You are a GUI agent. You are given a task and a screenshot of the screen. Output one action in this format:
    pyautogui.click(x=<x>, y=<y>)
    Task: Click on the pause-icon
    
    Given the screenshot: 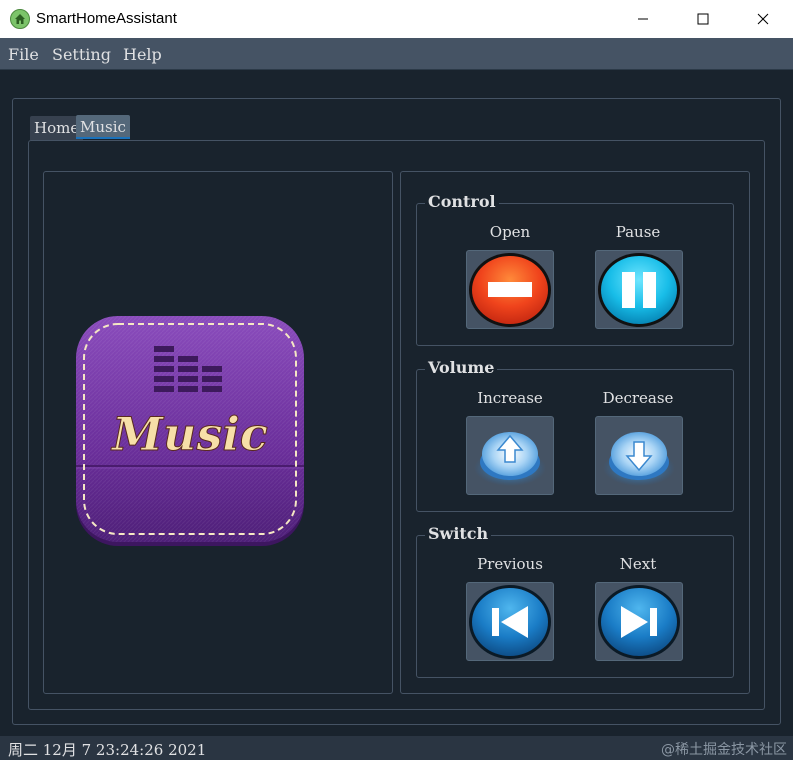 What is the action you would take?
    pyautogui.click(x=639, y=289)
    